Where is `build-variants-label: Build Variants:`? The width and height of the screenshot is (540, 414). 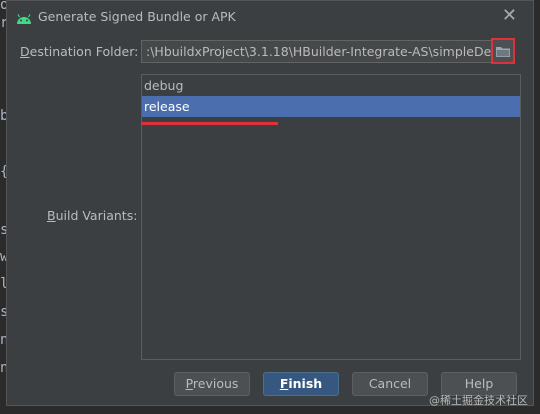 build-variants-label: Build Variants: is located at coordinates (92, 215).